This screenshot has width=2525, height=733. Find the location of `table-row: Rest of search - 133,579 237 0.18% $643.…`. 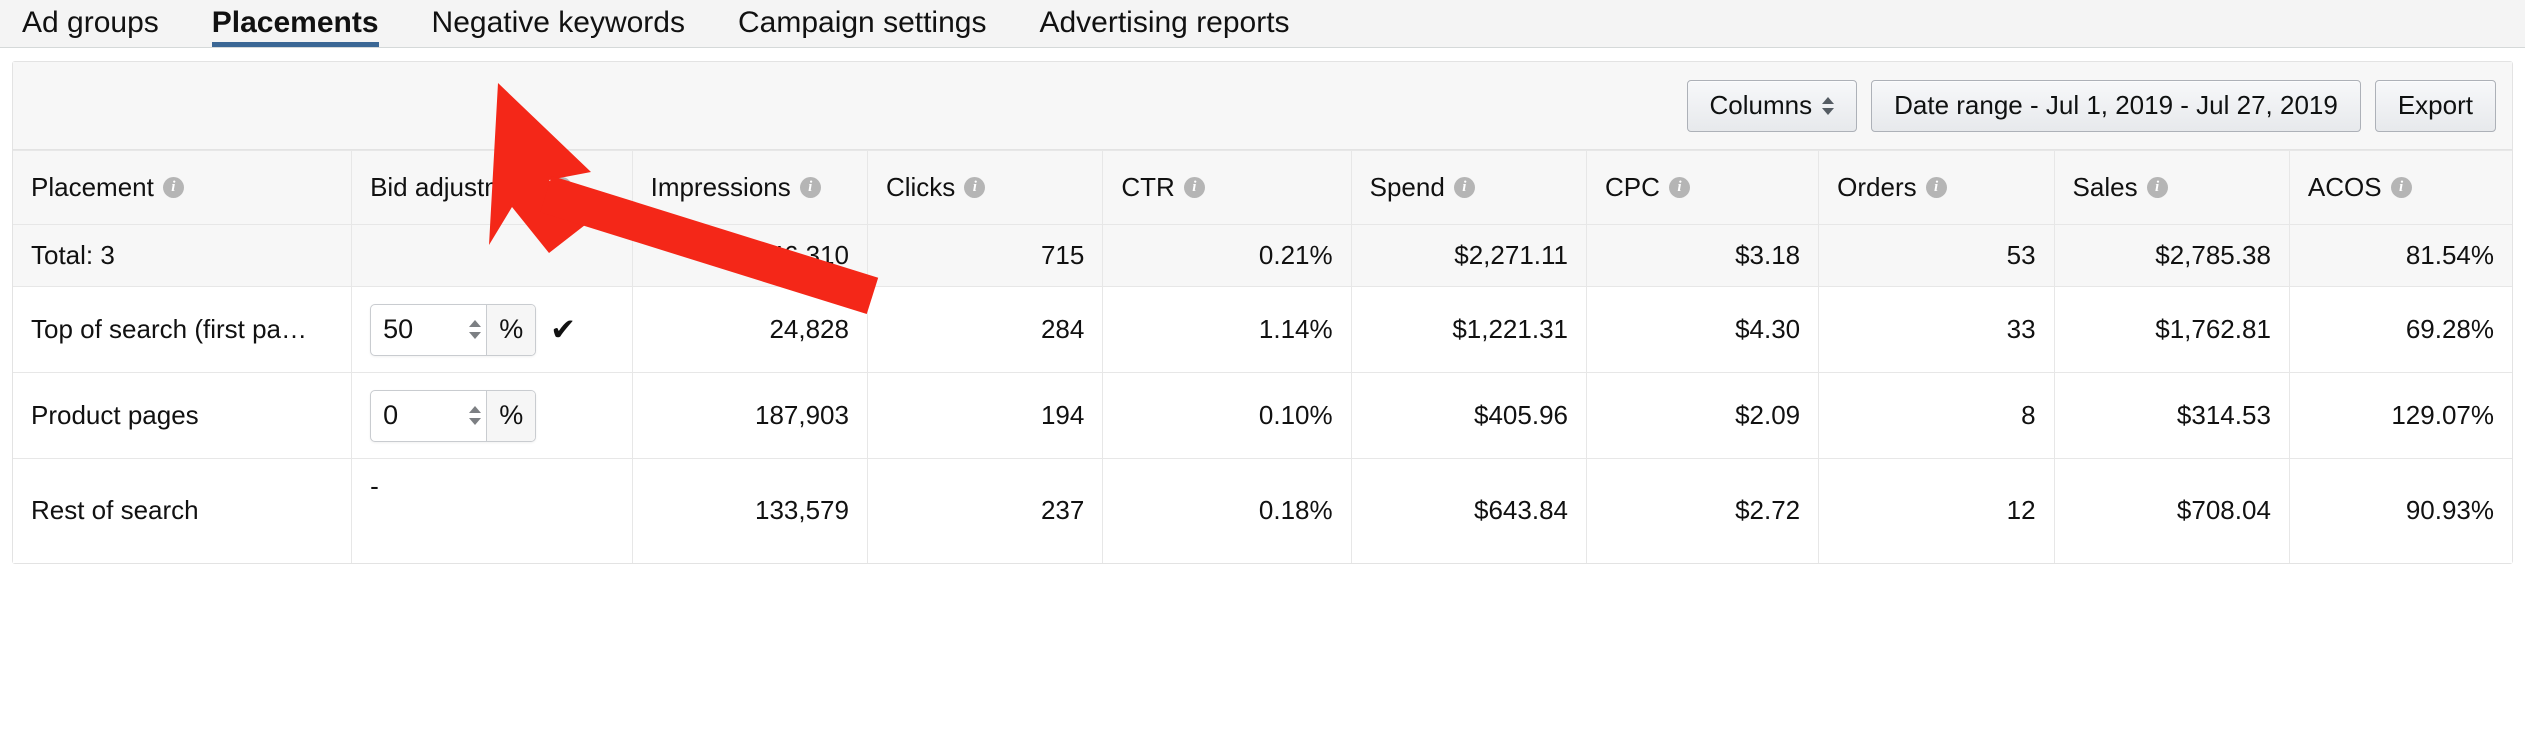

table-row: Rest of search - 133,579 237 0.18% $643.… is located at coordinates (1262, 510).